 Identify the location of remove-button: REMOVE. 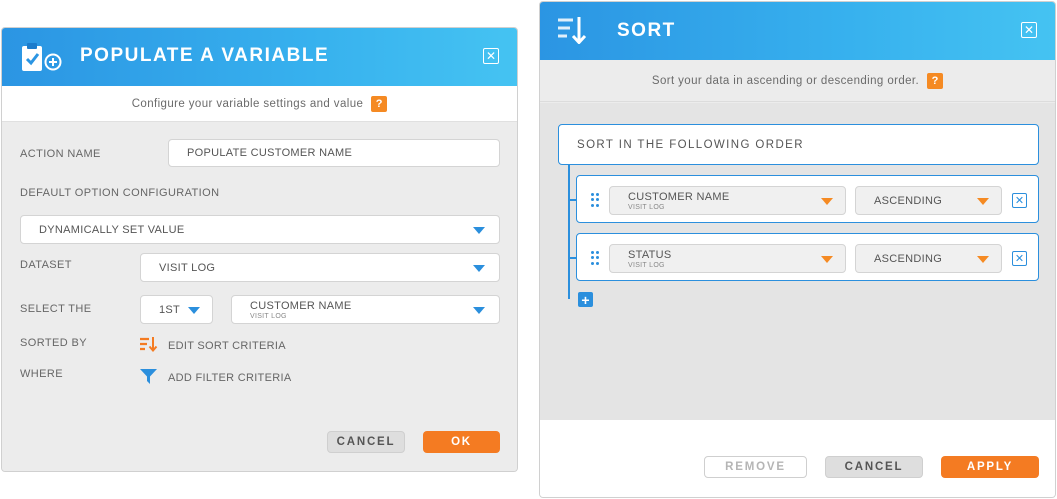
(755, 467).